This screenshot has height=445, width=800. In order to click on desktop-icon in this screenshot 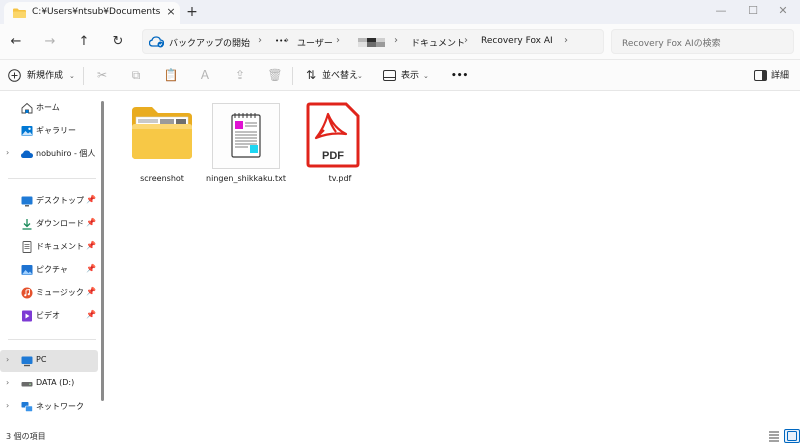, I will do `click(27, 201)`.